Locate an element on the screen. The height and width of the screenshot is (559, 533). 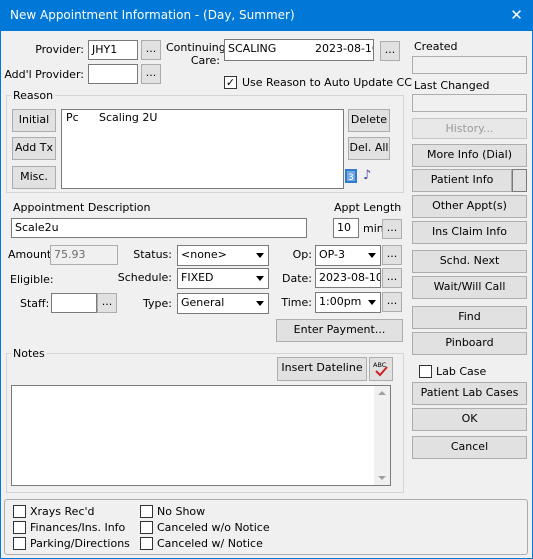
date-field: 2023-08-10 is located at coordinates (348, 278).